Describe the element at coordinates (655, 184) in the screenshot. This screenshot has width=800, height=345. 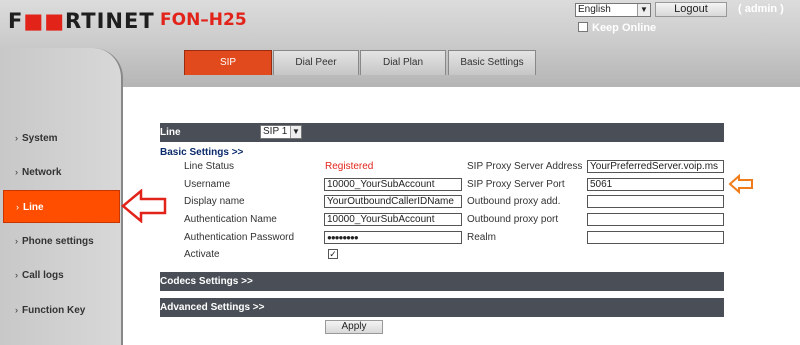
I see `proxy-port-field: 5061` at that location.